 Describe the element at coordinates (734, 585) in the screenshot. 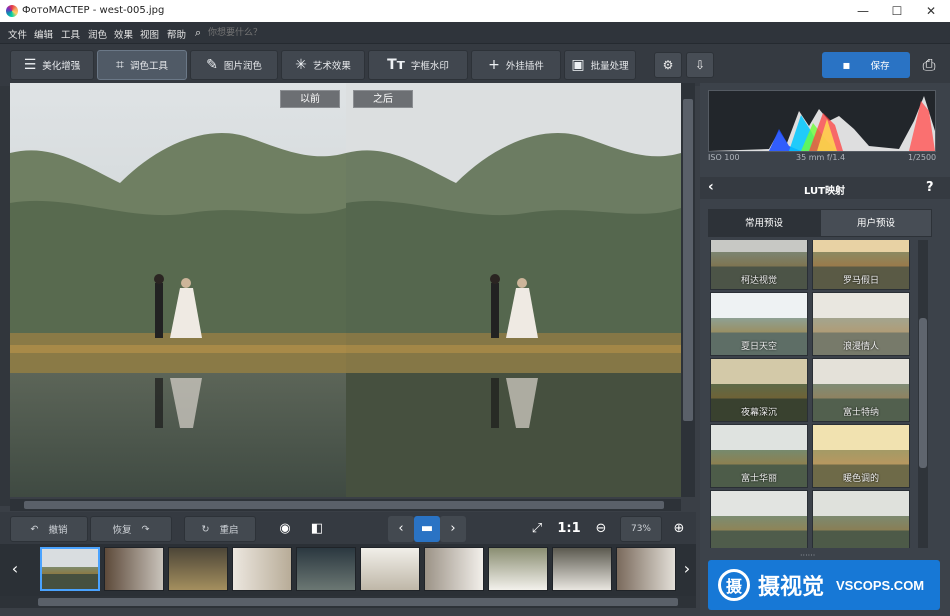

I see `watermark-logo: 摄` at that location.